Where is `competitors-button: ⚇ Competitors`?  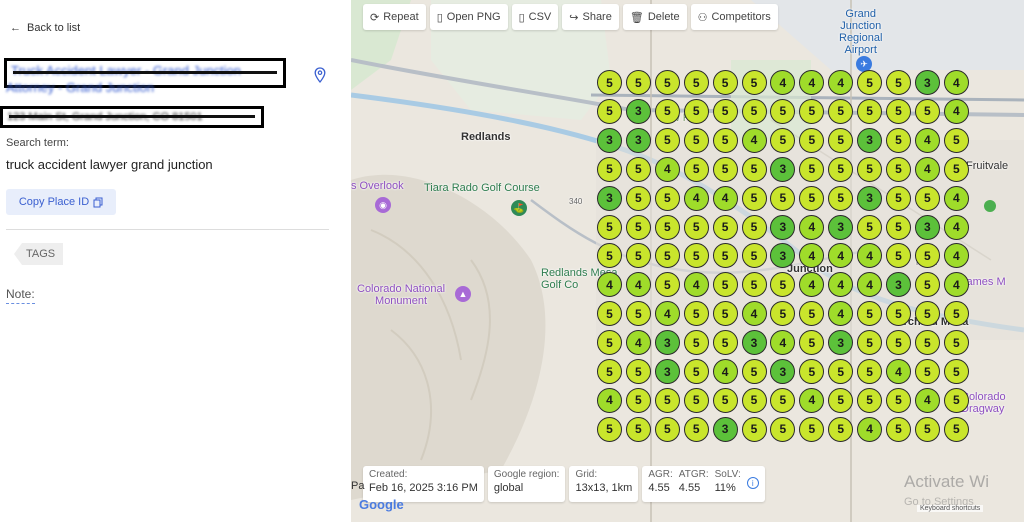
competitors-button: ⚇ Competitors is located at coordinates (734, 17).